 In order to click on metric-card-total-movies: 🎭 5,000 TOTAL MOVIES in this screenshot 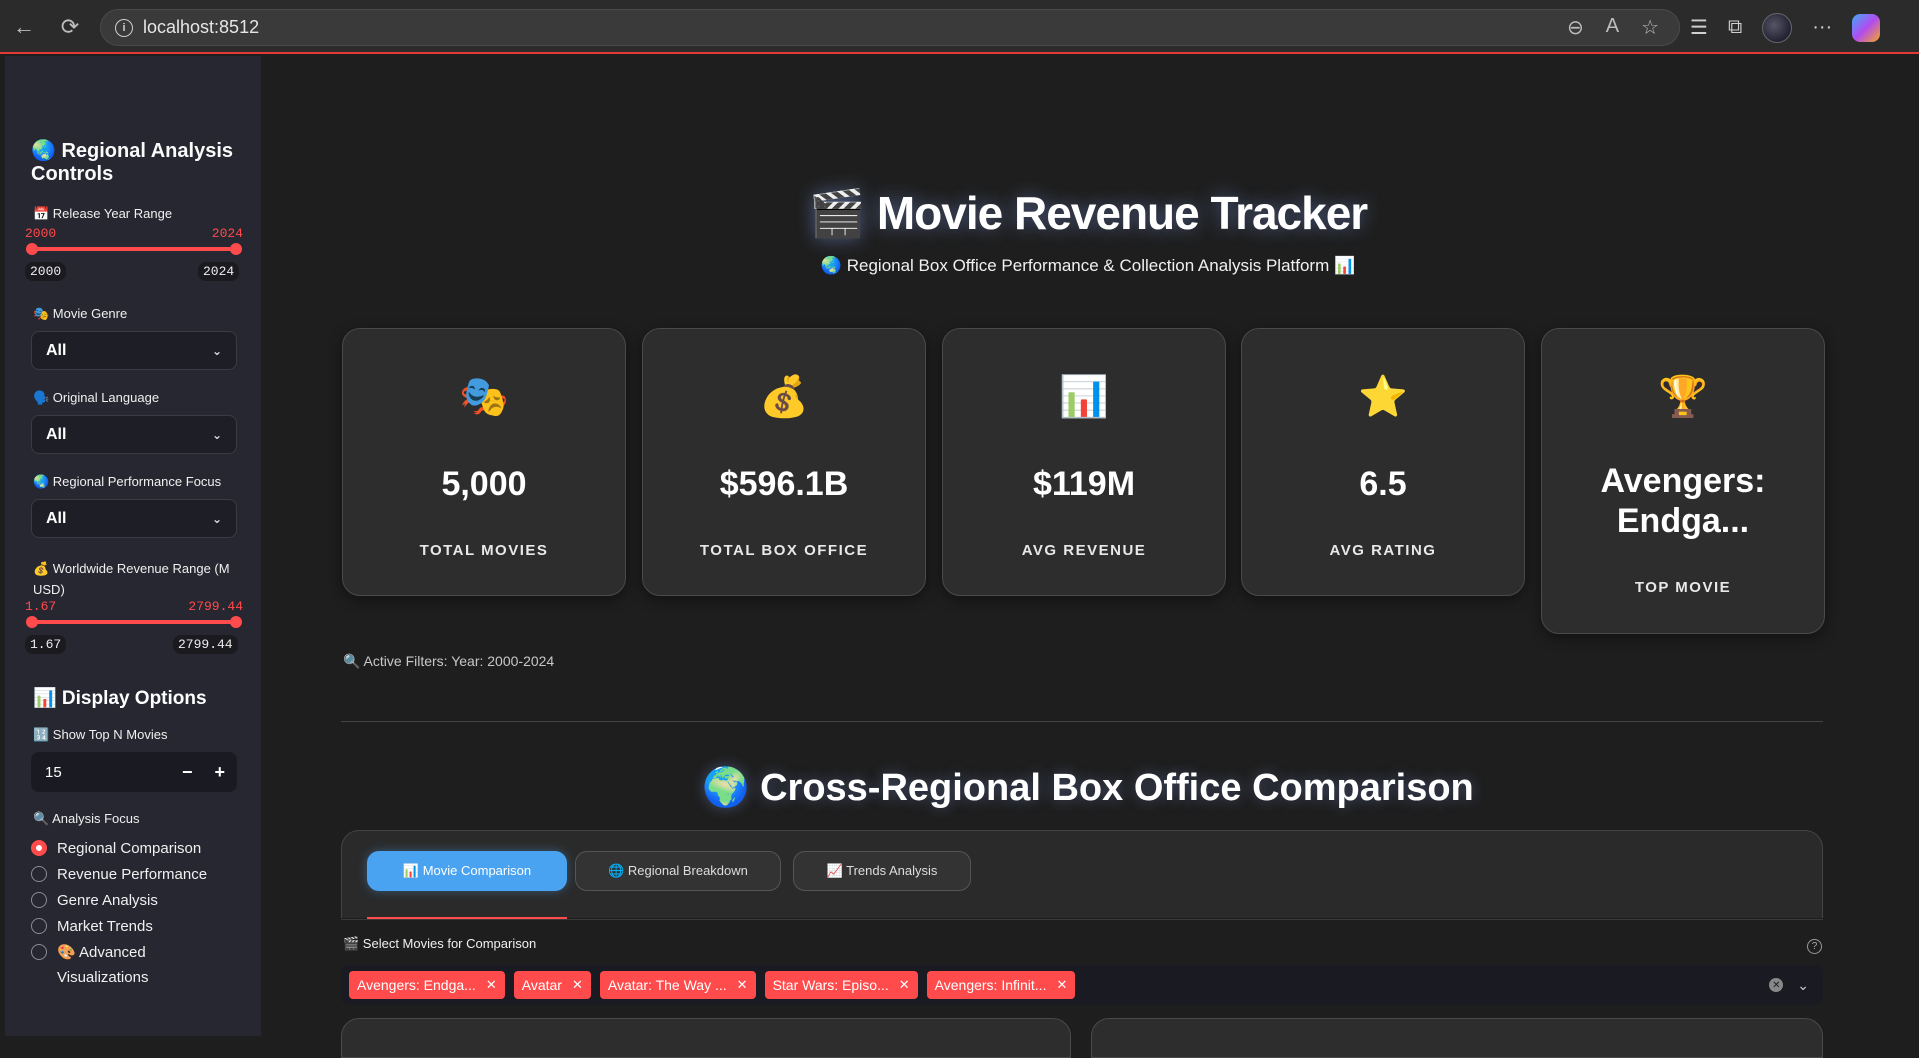, I will do `click(484, 462)`.